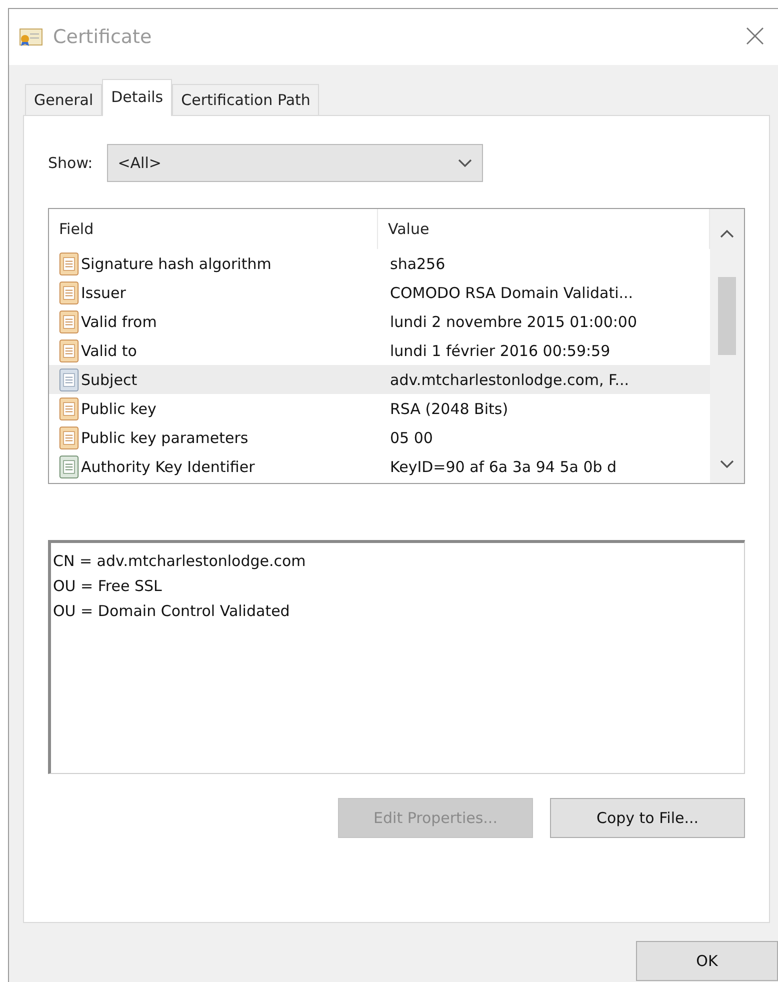 This screenshot has width=778, height=982. What do you see at coordinates (727, 464) in the screenshot?
I see `scroll-down-icon` at bounding box center [727, 464].